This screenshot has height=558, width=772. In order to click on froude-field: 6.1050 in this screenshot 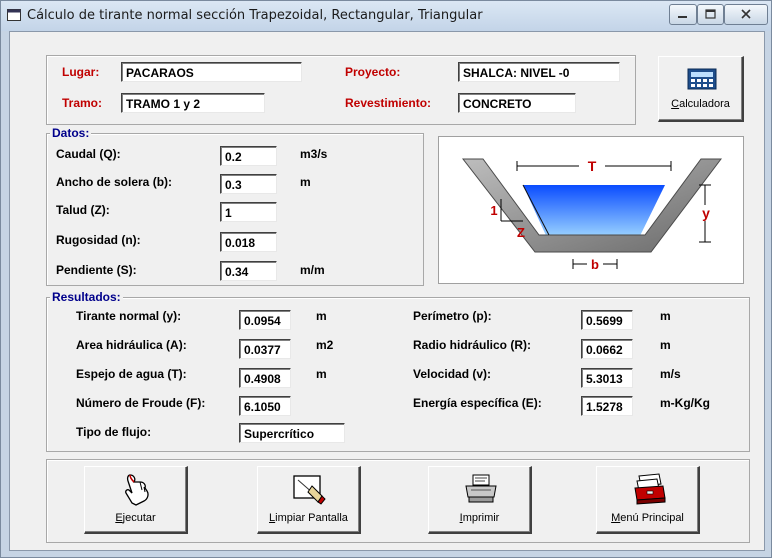, I will do `click(265, 406)`.